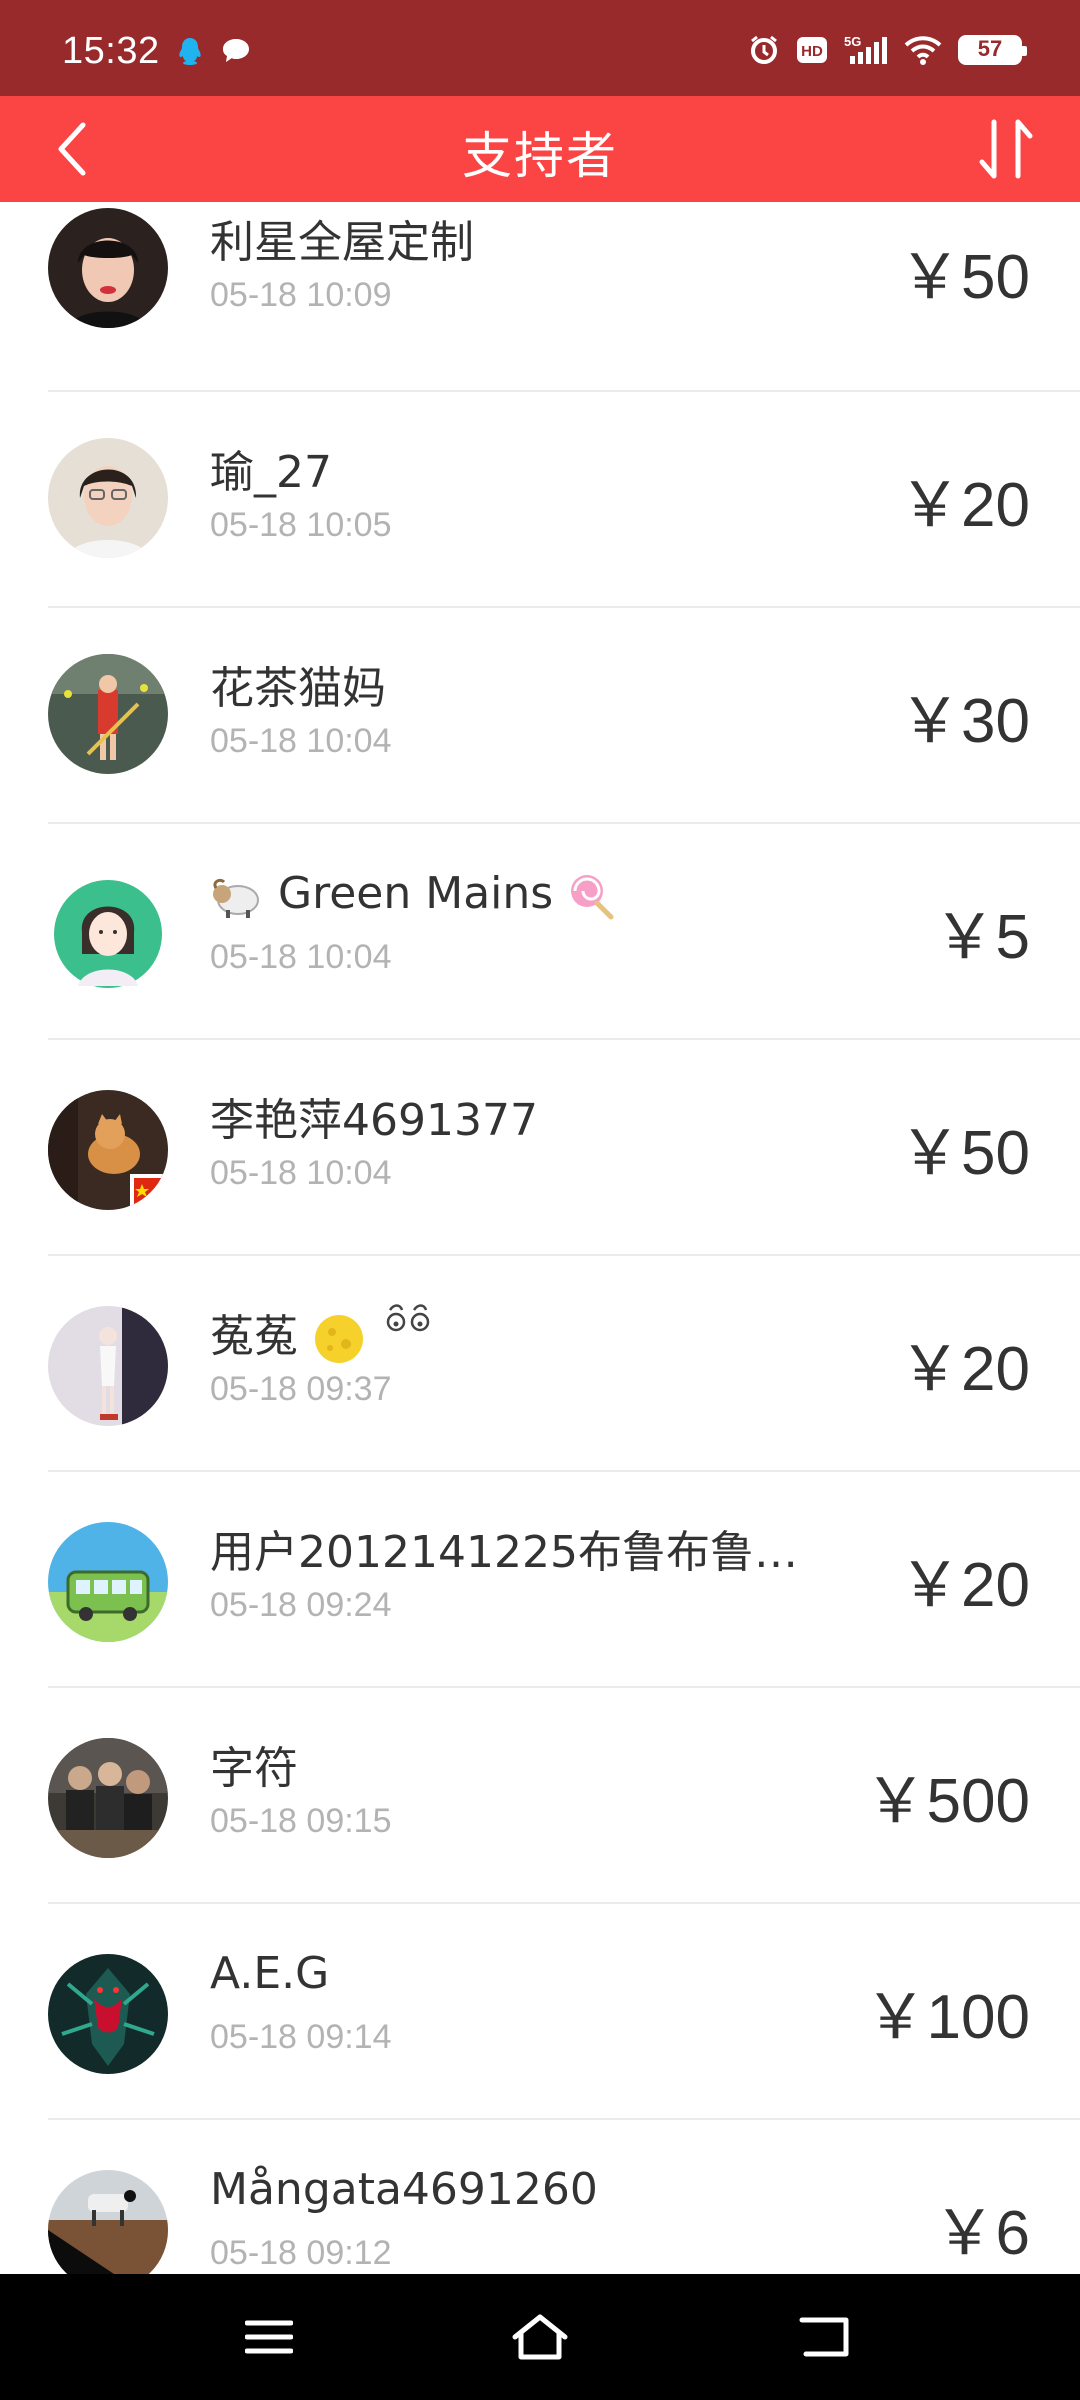  I want to click on supporter-name: 字符, so click(254, 1768).